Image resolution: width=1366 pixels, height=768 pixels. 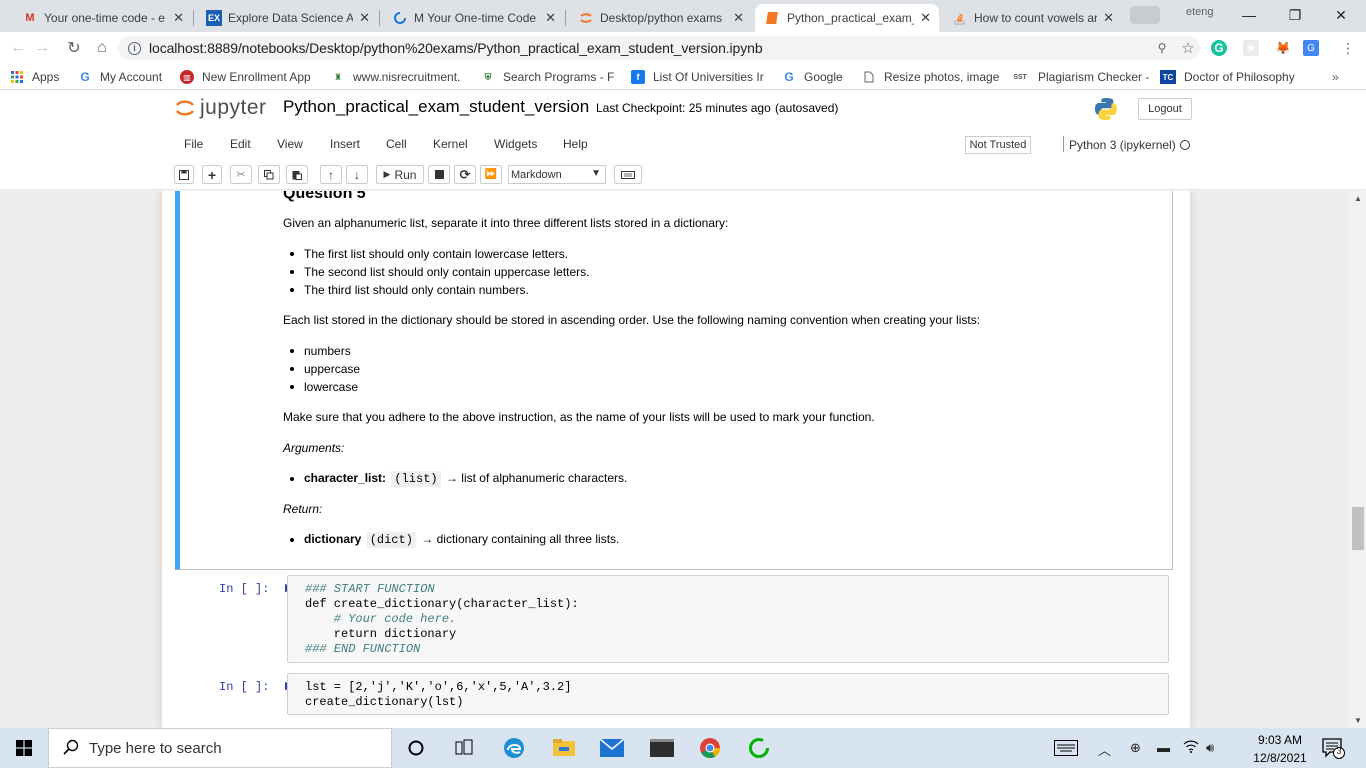 I want to click on trust-button: Not Trusted, so click(x=998, y=145).